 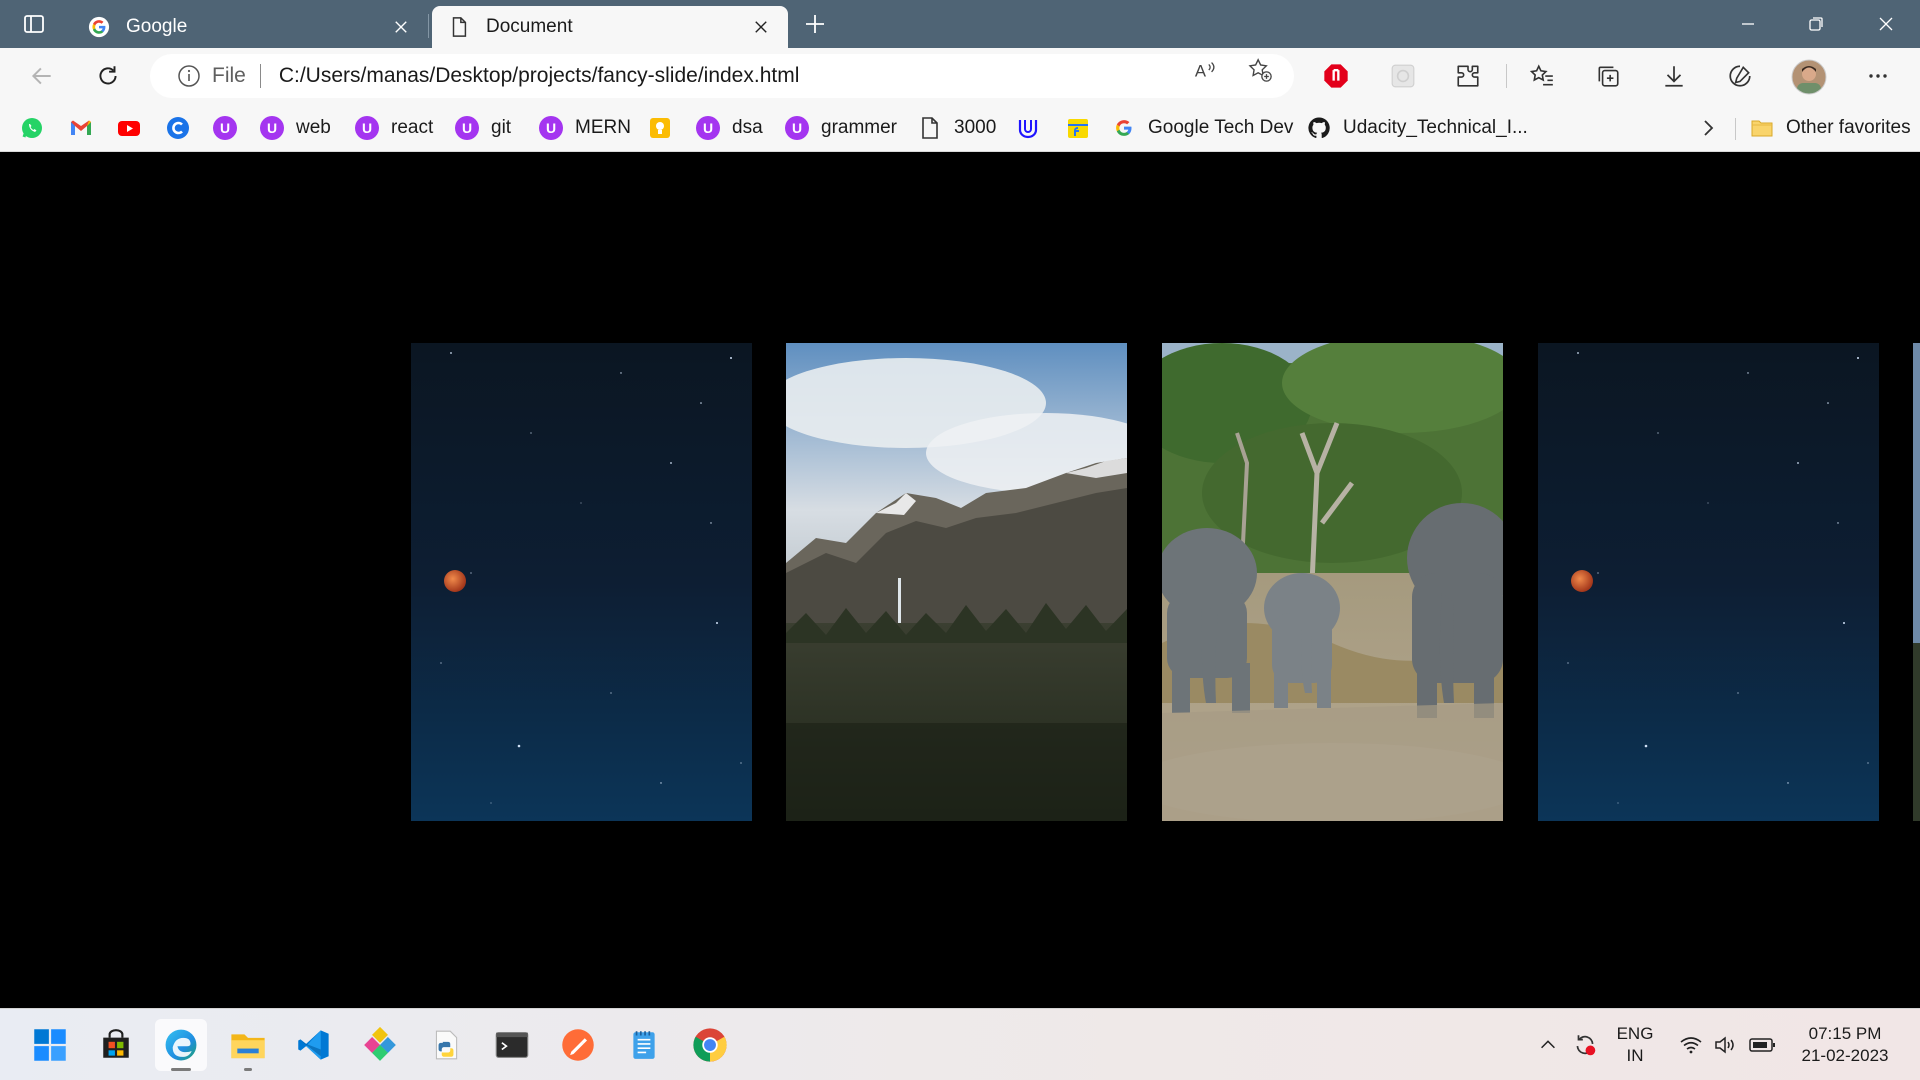 I want to click on collections-icon, so click(x=1608, y=76).